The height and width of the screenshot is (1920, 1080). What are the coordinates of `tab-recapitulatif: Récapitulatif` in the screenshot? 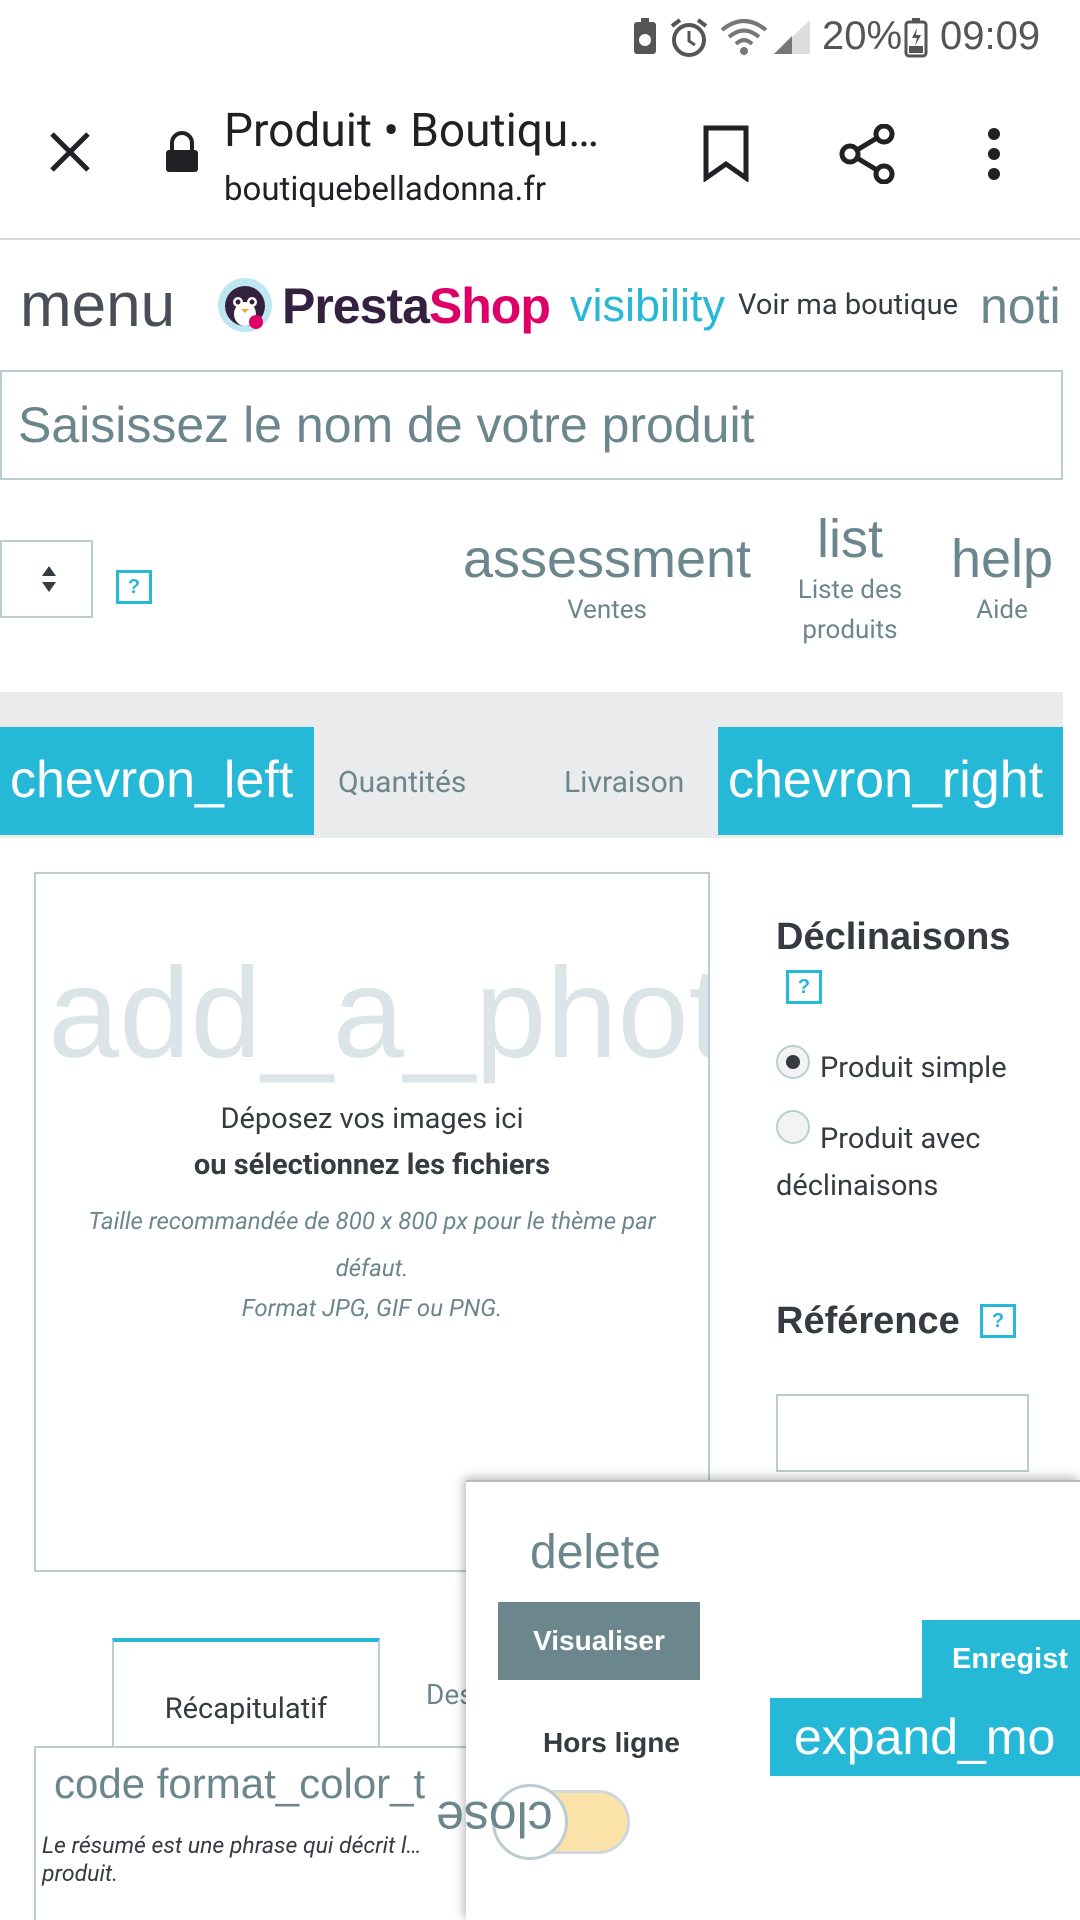 It's located at (246, 1693).